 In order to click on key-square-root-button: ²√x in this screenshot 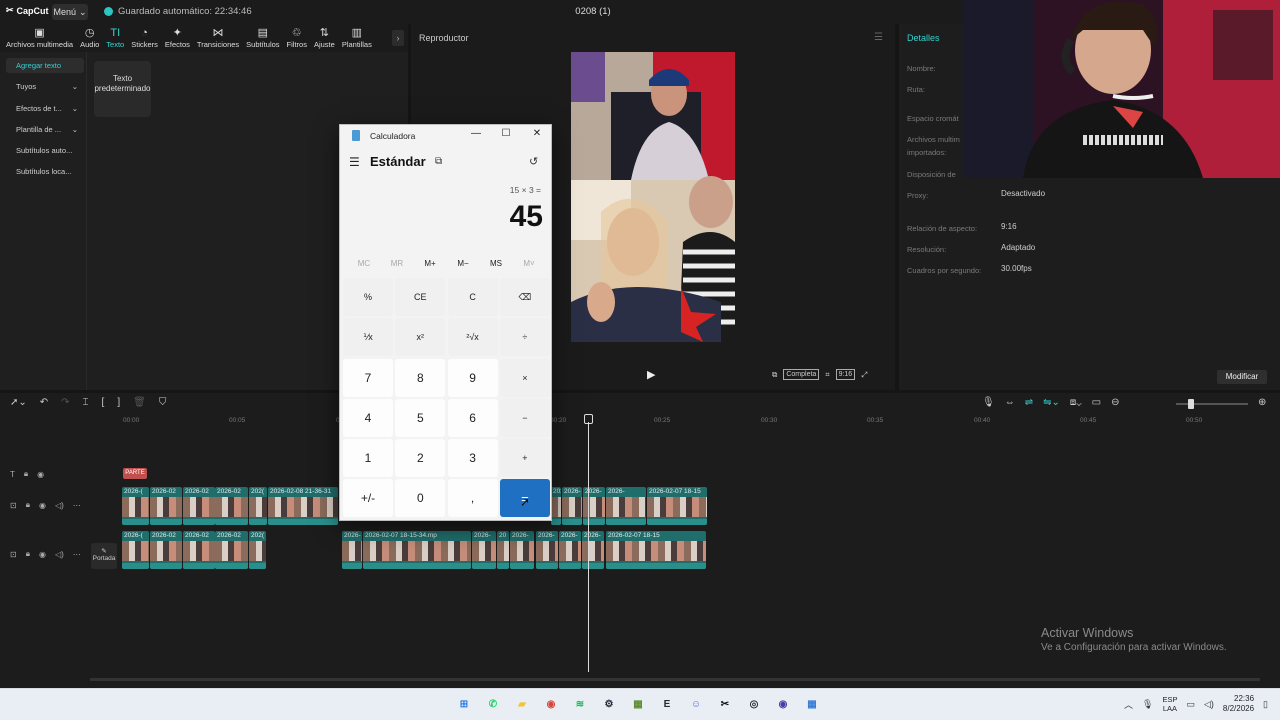, I will do `click(472, 337)`.